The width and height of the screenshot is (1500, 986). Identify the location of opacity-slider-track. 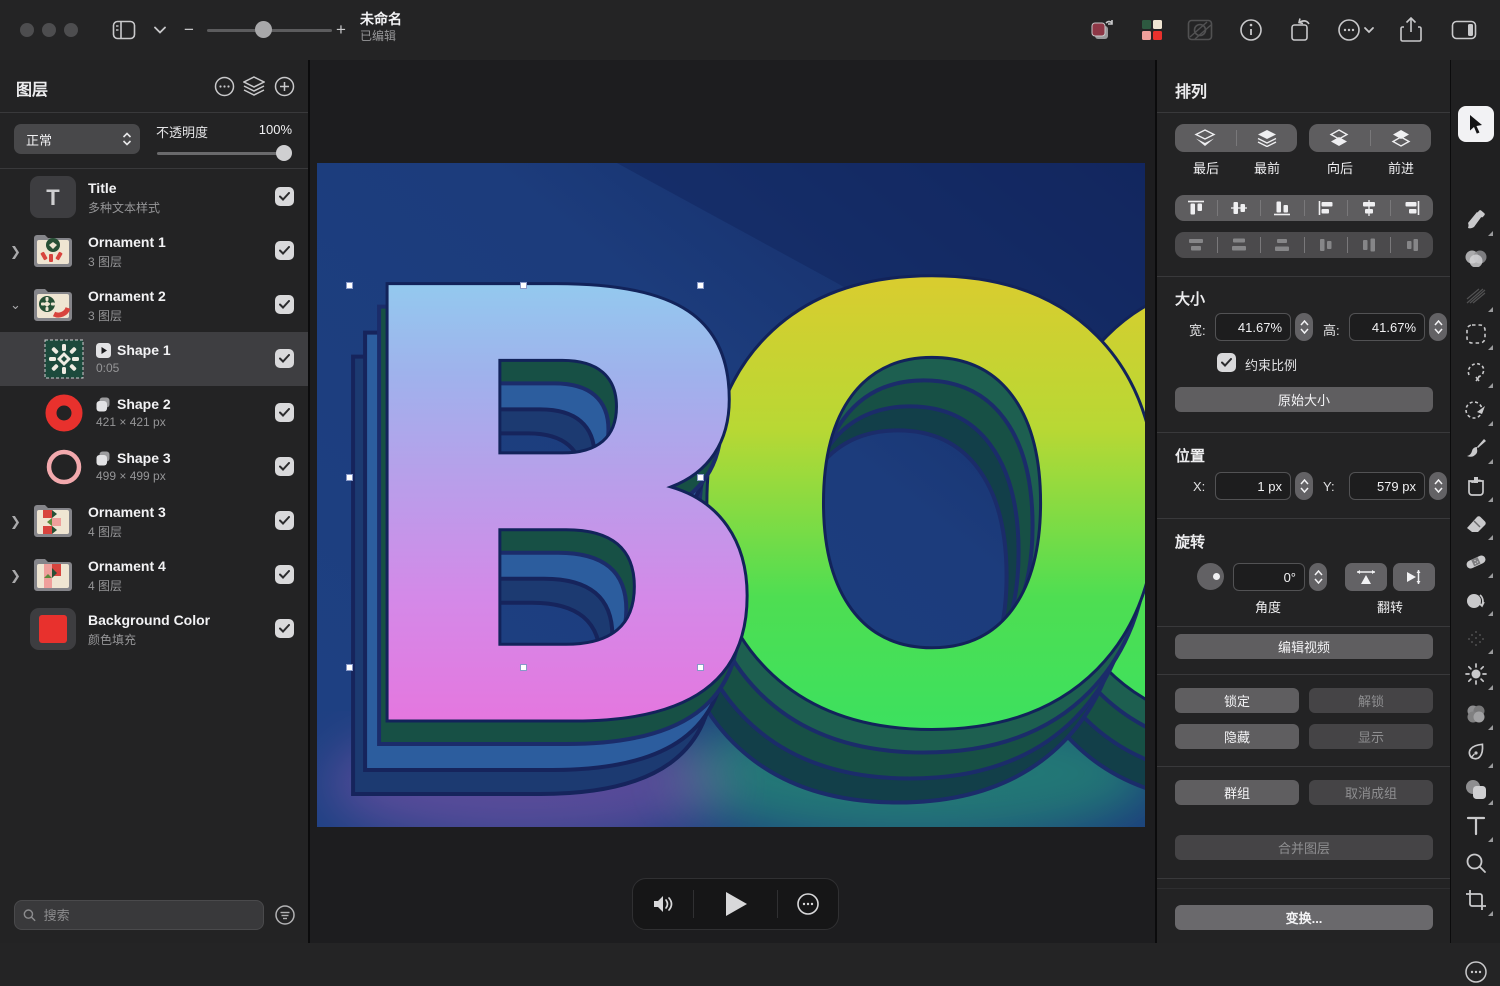
(223, 153).